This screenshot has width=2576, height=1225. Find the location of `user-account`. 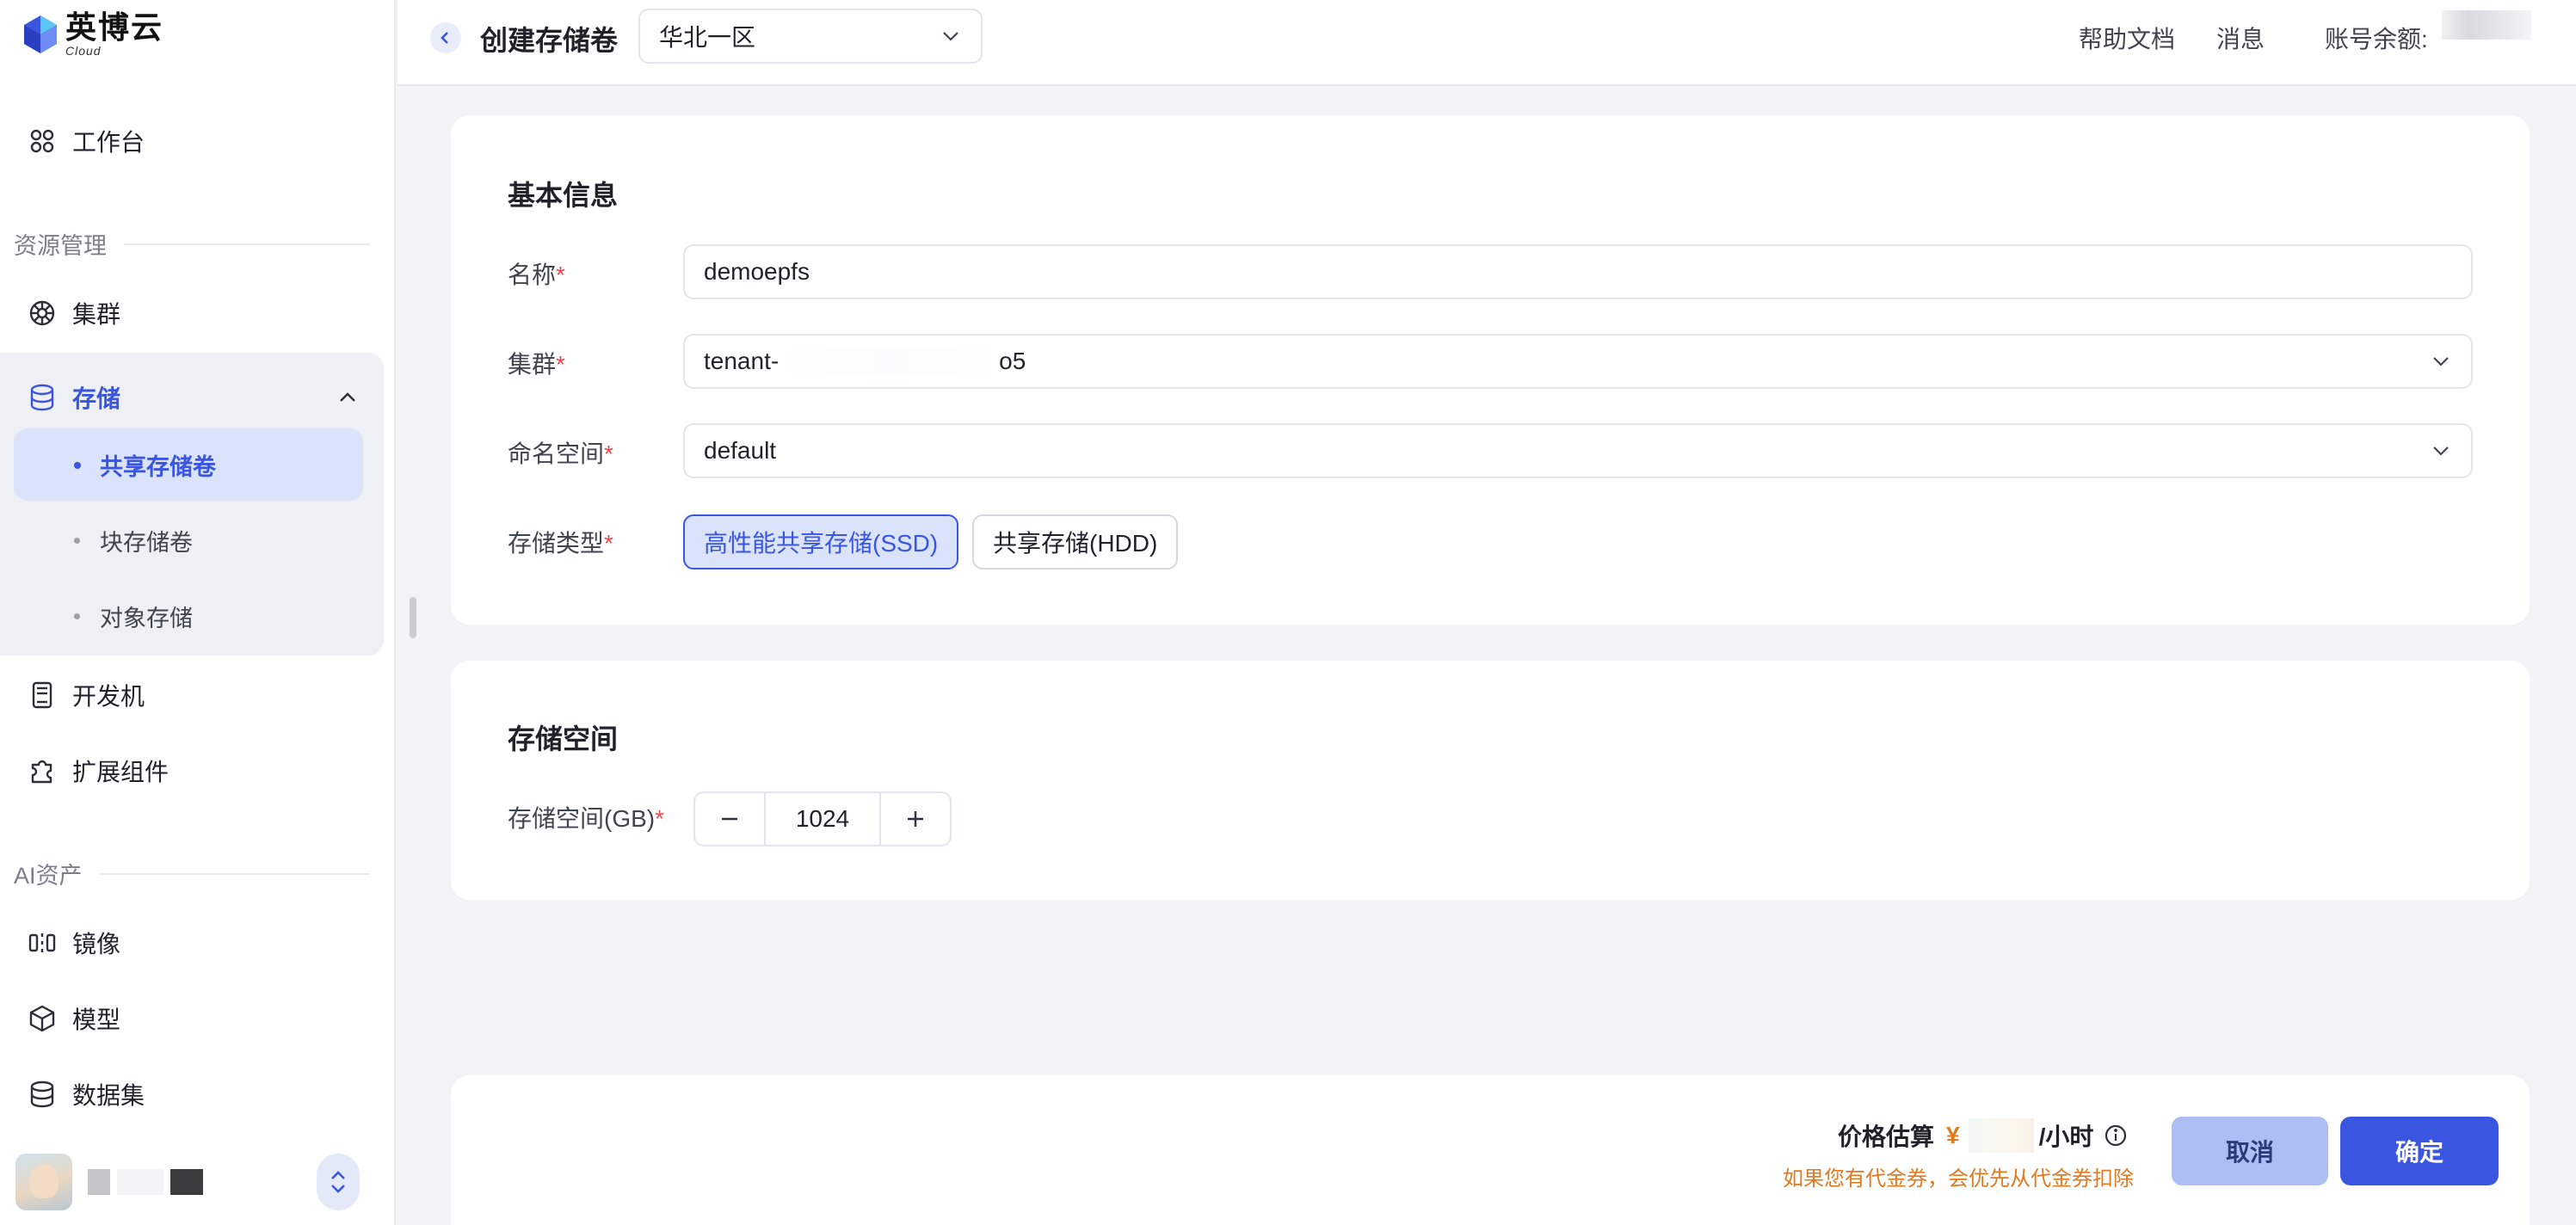

user-account is located at coordinates (188, 1182).